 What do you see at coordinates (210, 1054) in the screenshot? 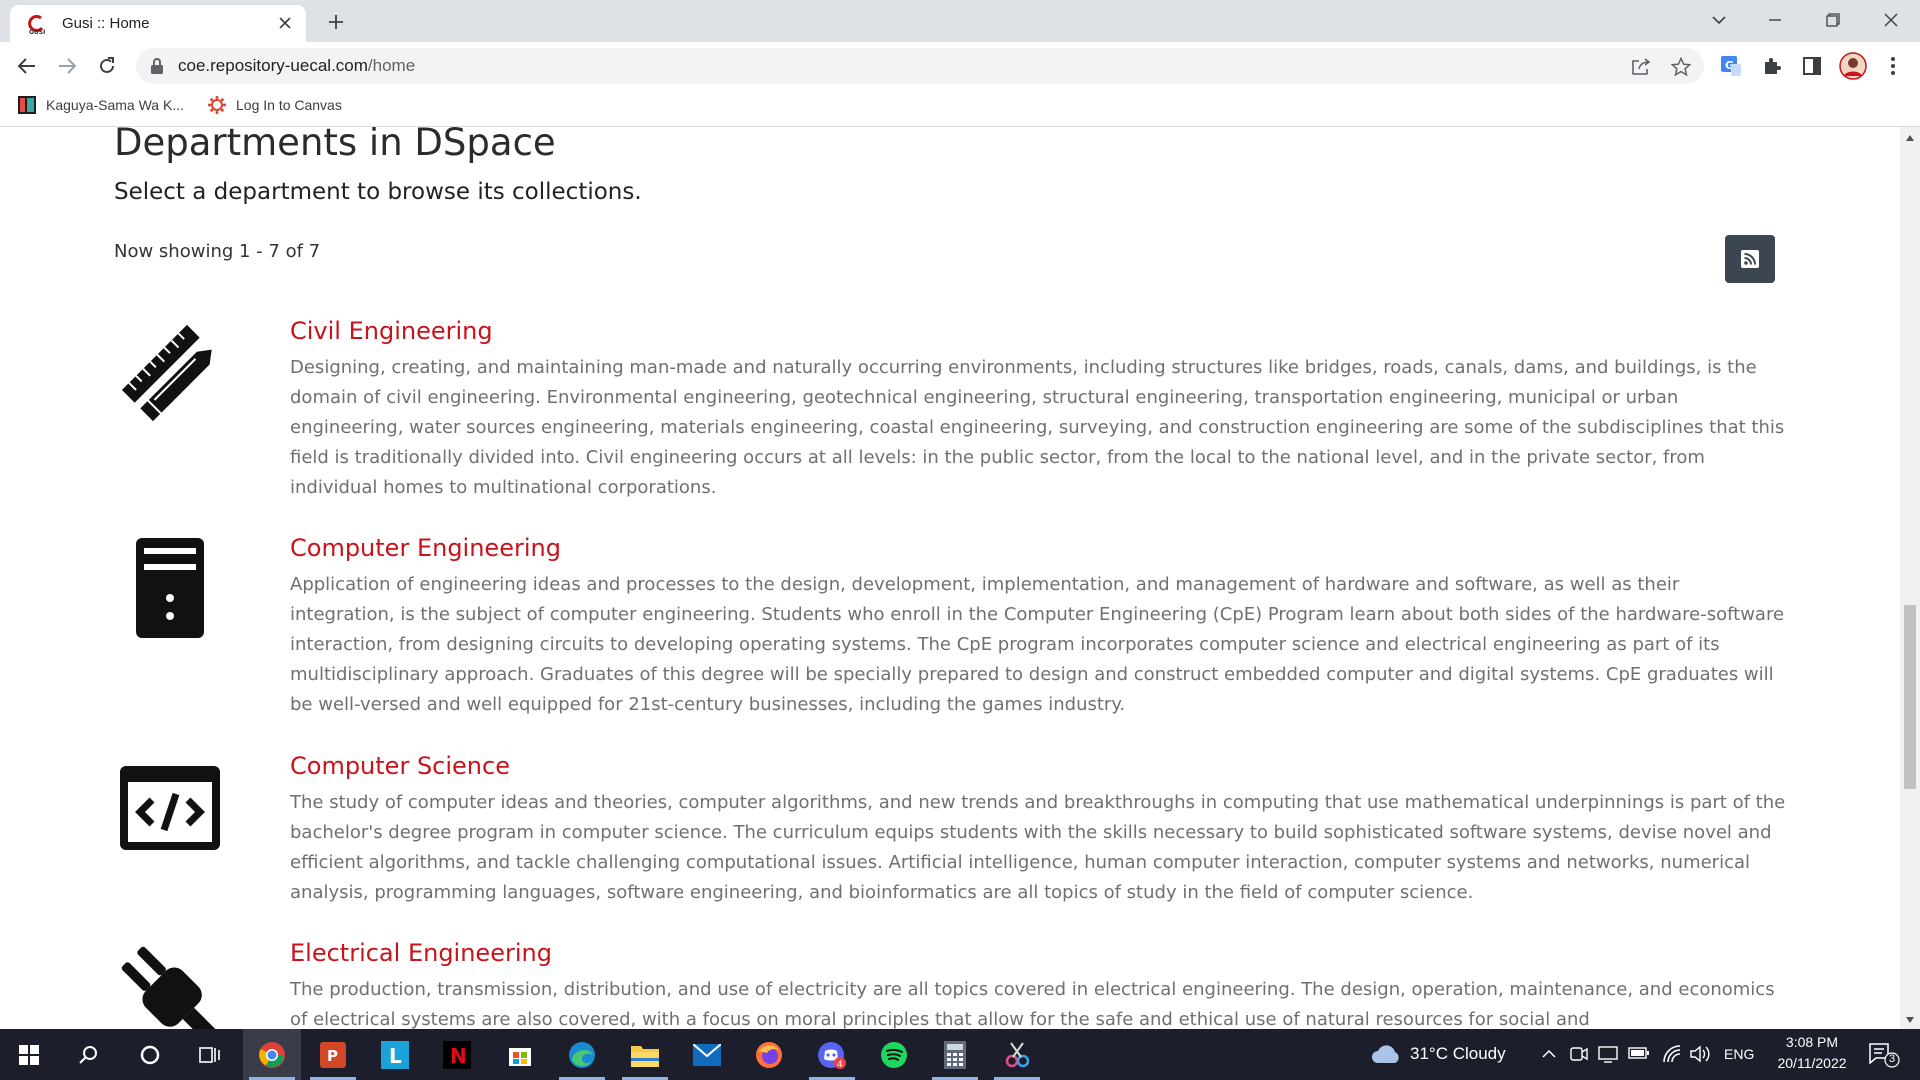
I see `task-view-icon` at bounding box center [210, 1054].